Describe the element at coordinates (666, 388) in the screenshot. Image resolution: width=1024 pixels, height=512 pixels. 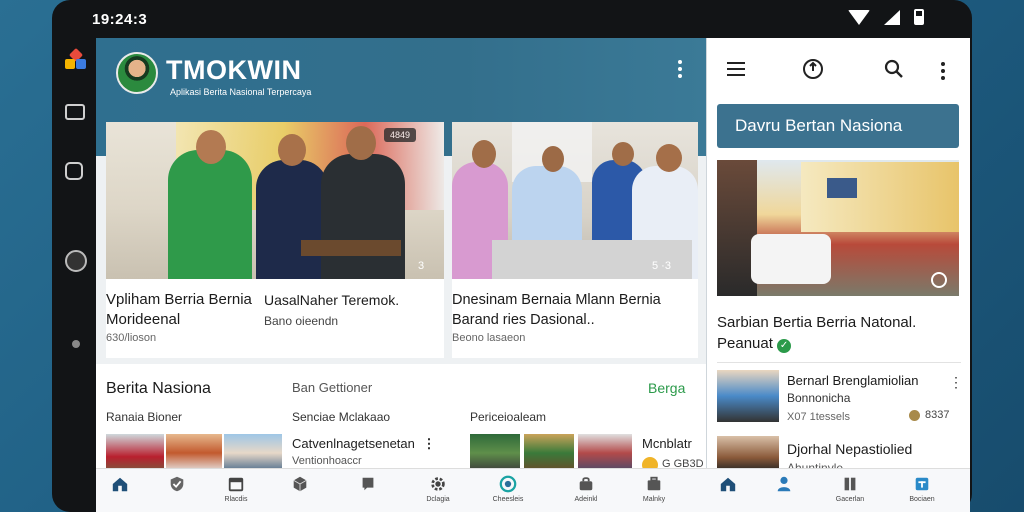
I see `section-see-more-link: Berga` at that location.